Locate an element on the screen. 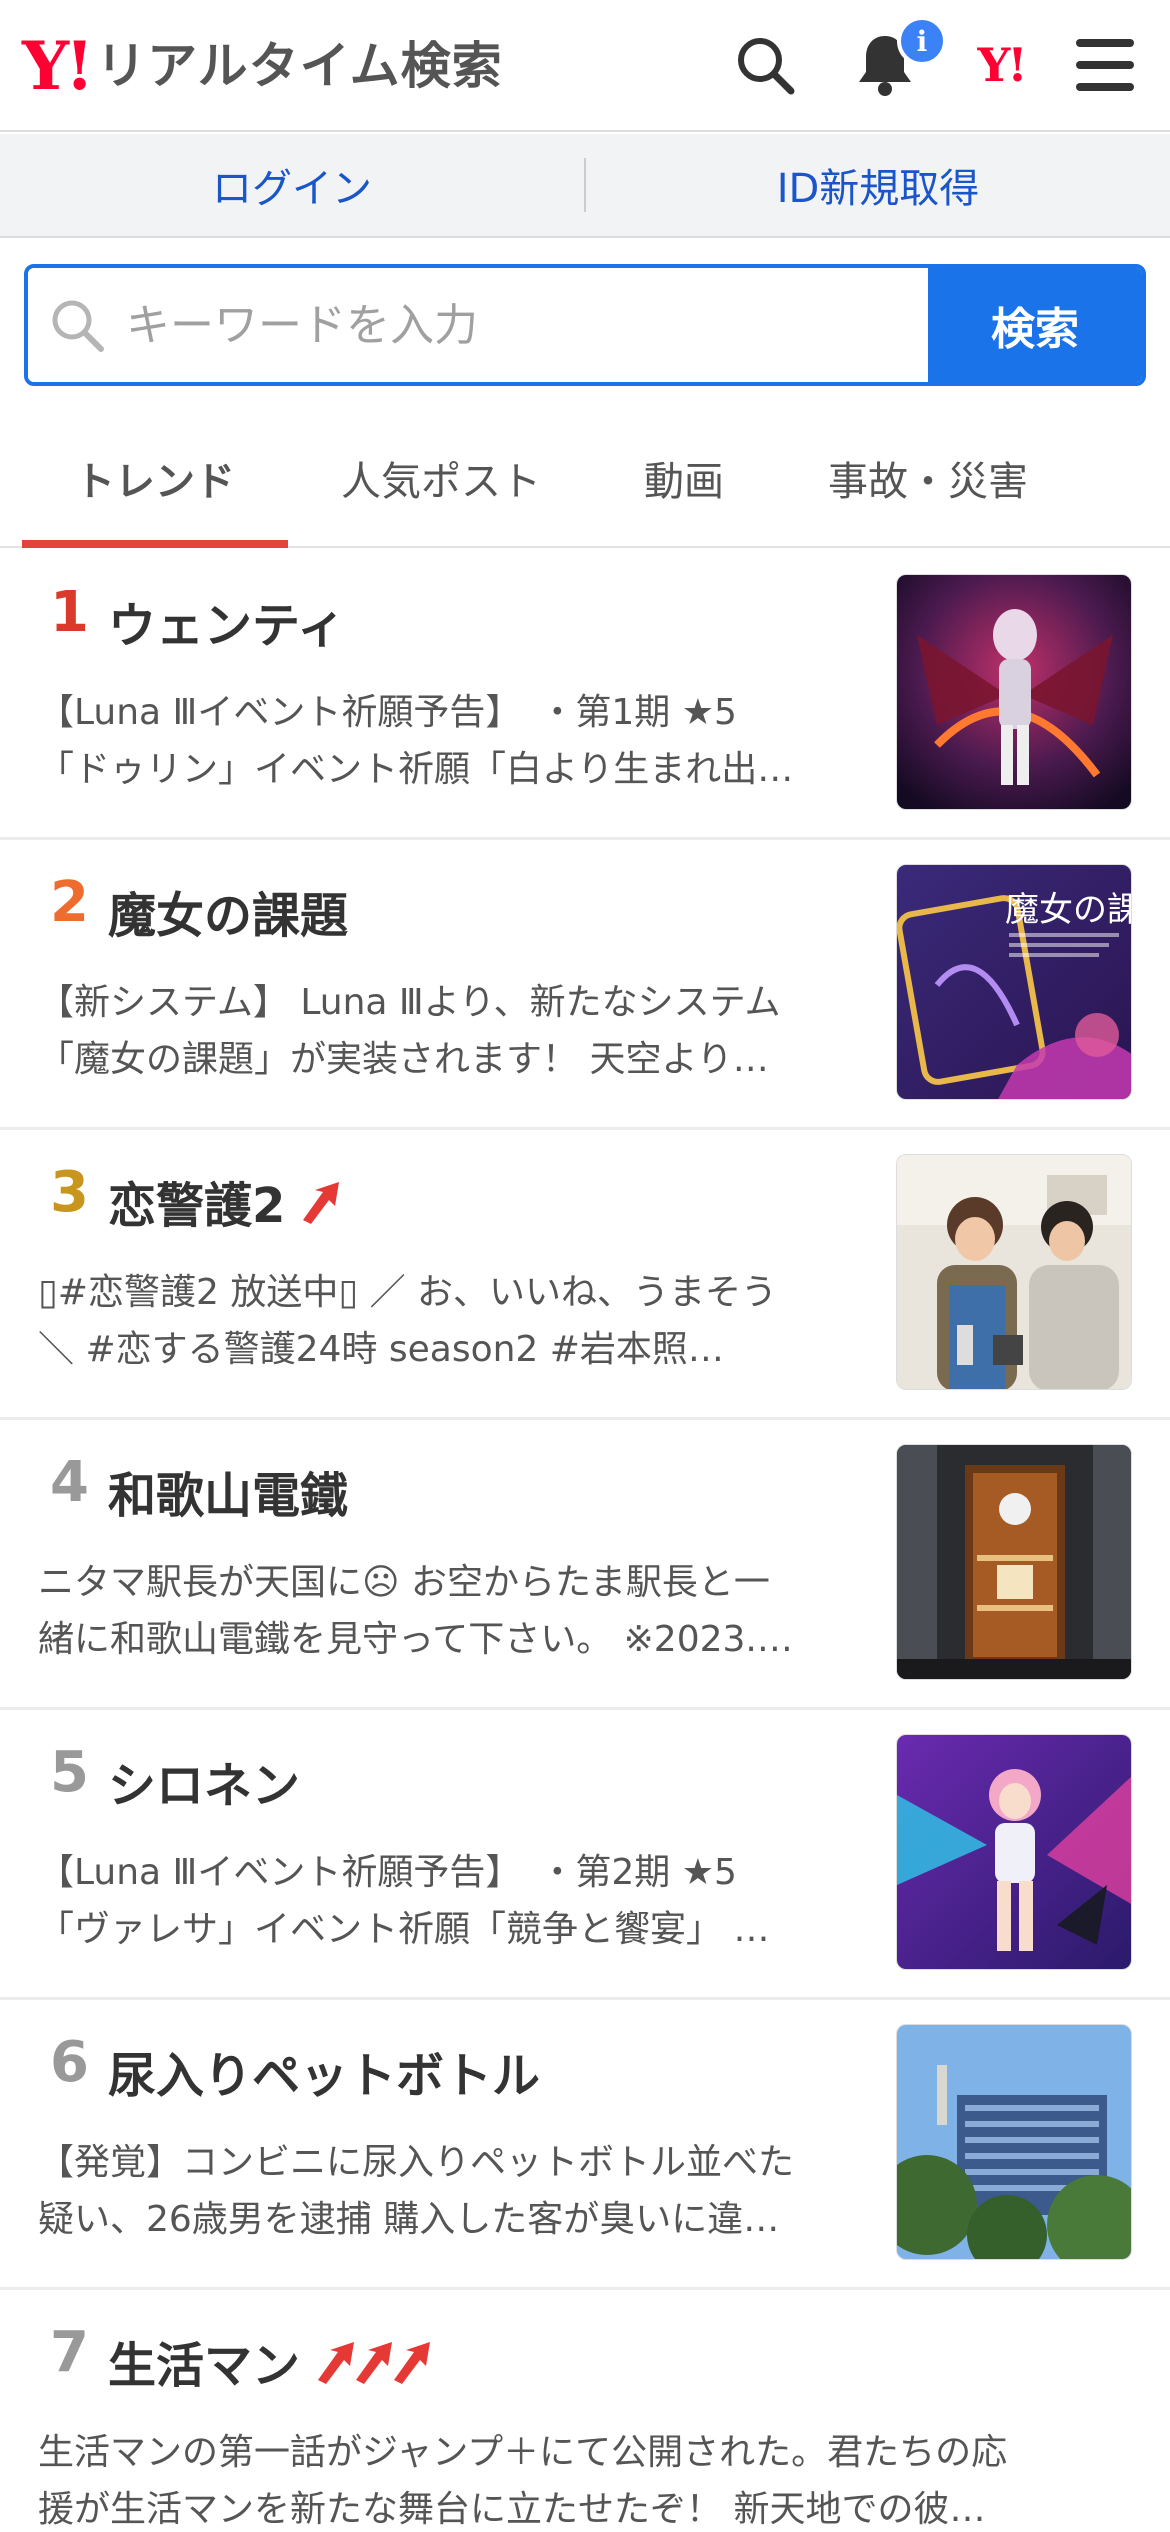 The height and width of the screenshot is (2532, 1170). yahoo-link-label: Y! is located at coordinates (1002, 65).